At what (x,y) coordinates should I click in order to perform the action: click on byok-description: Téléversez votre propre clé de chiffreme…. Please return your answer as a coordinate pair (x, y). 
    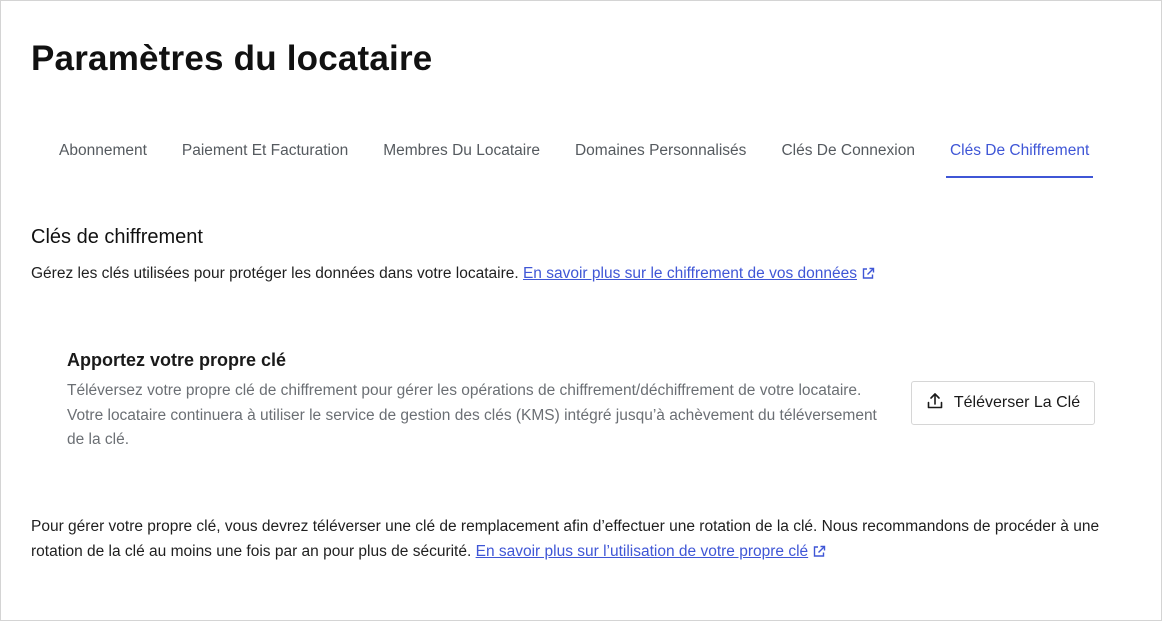
    Looking at the image, I should click on (472, 415).